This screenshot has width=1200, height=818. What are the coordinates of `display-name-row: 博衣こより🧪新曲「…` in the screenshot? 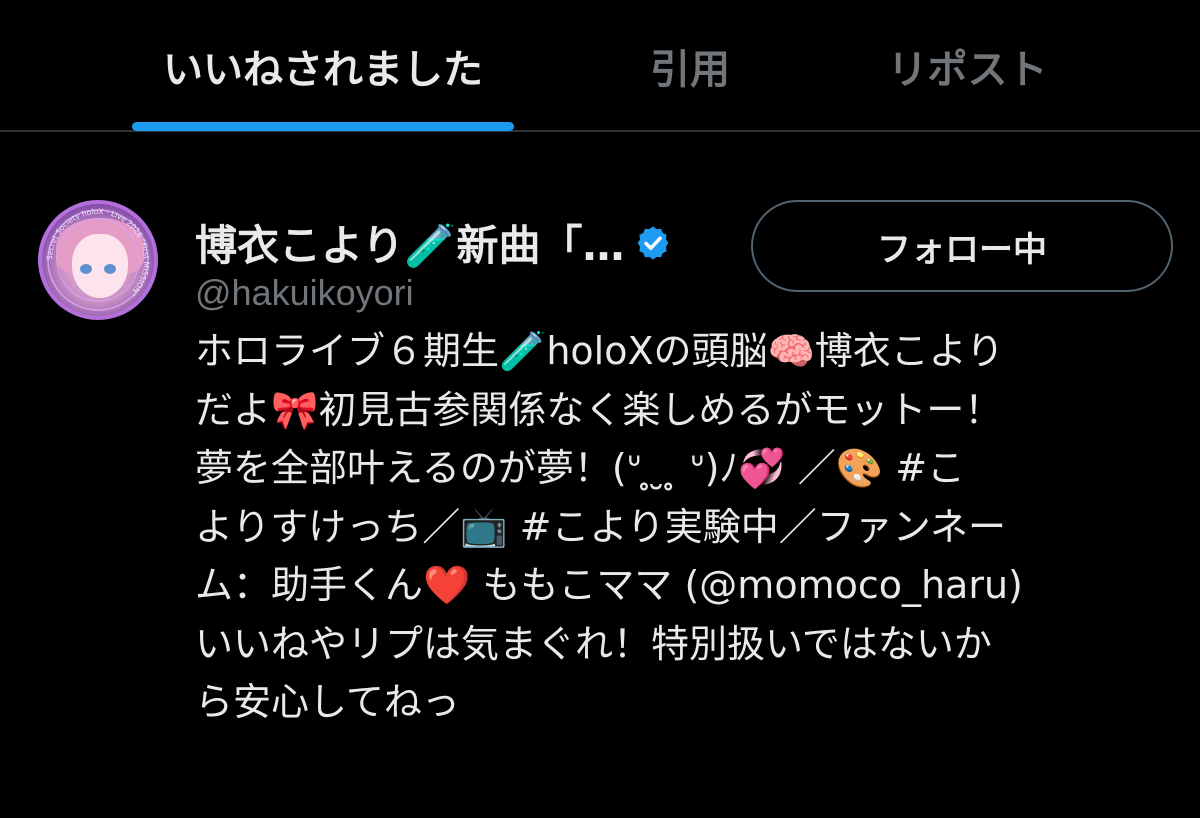 It's located at (433, 242).